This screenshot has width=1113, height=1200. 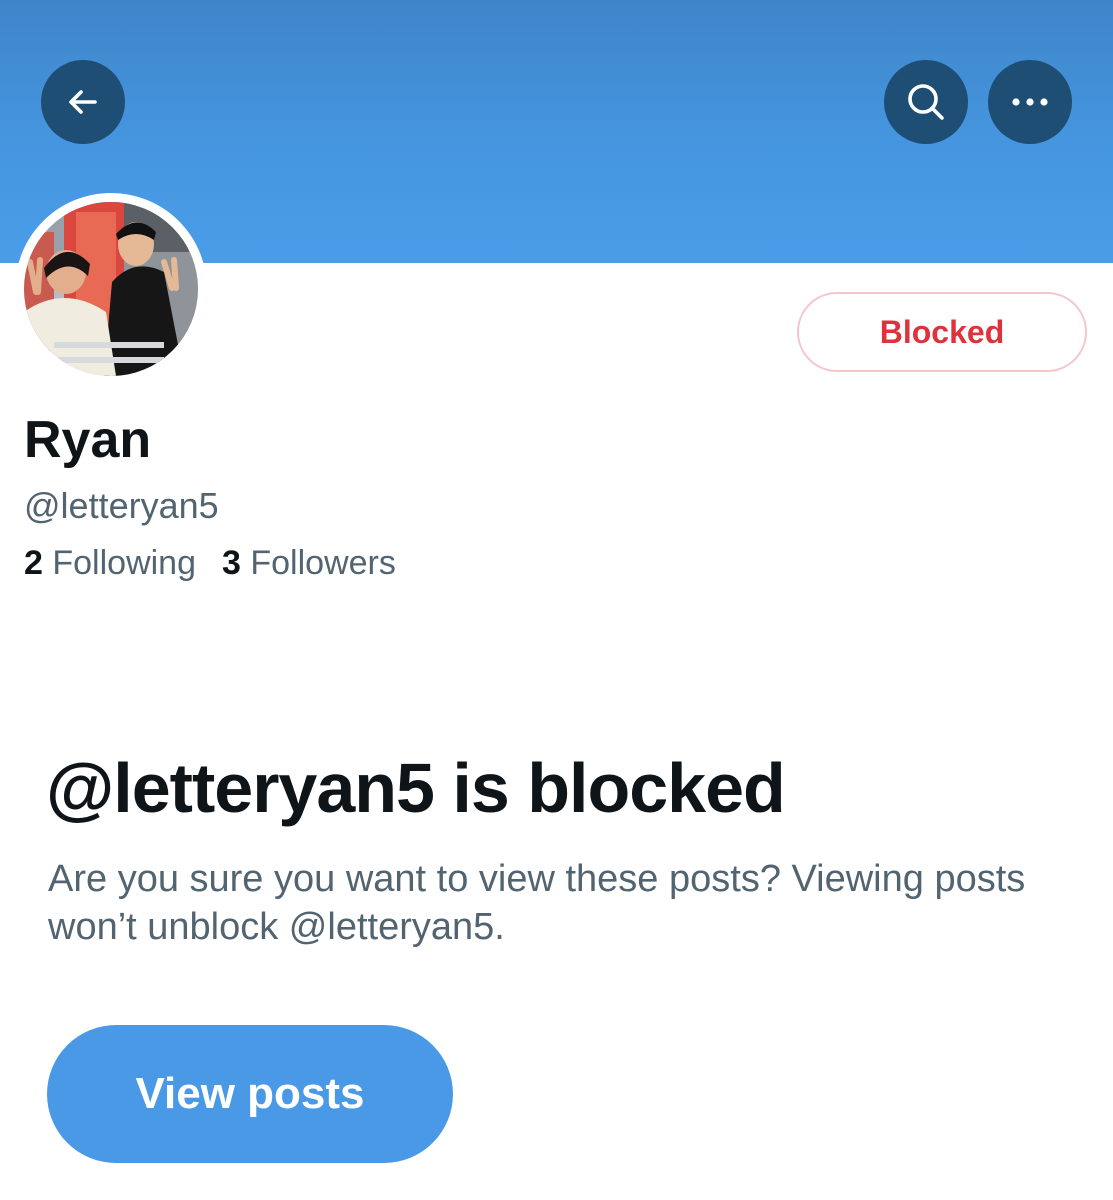 I want to click on blocked-title: @letteryan5 is blocked, so click(x=416, y=788).